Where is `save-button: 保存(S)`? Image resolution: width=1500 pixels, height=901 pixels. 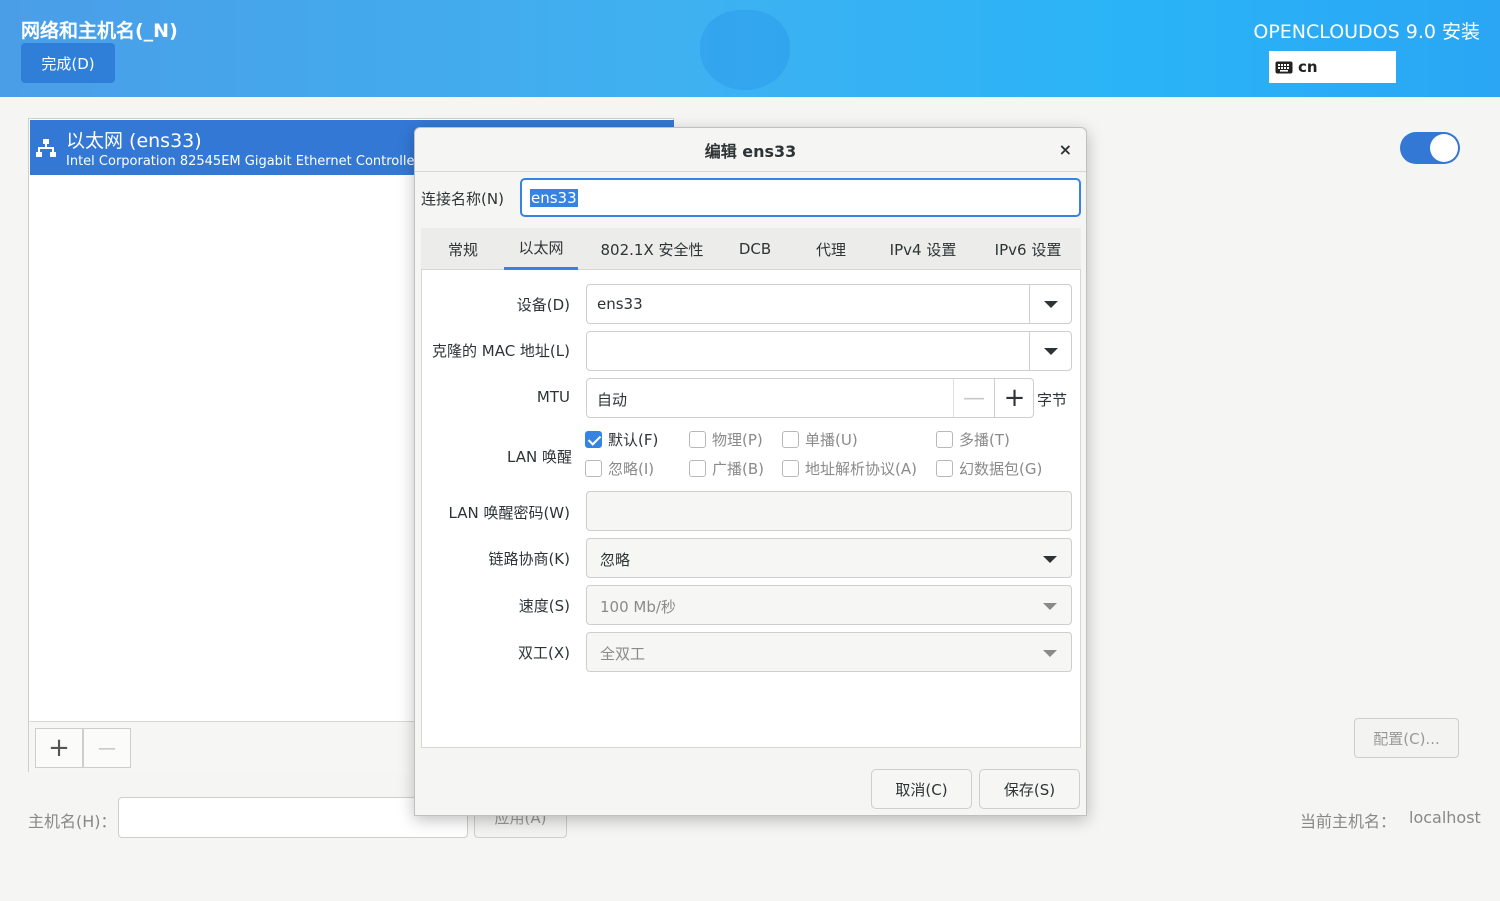
save-button: 保存(S) is located at coordinates (1029, 789).